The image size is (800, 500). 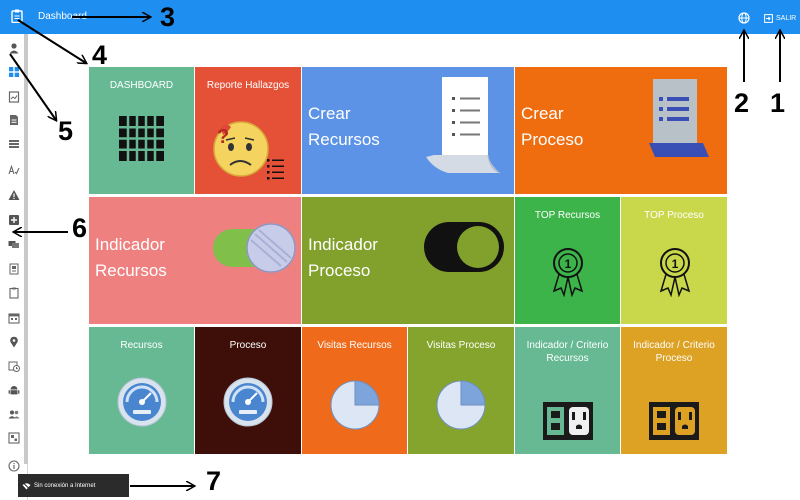 I want to click on annotation-6: 6, so click(x=80, y=228).